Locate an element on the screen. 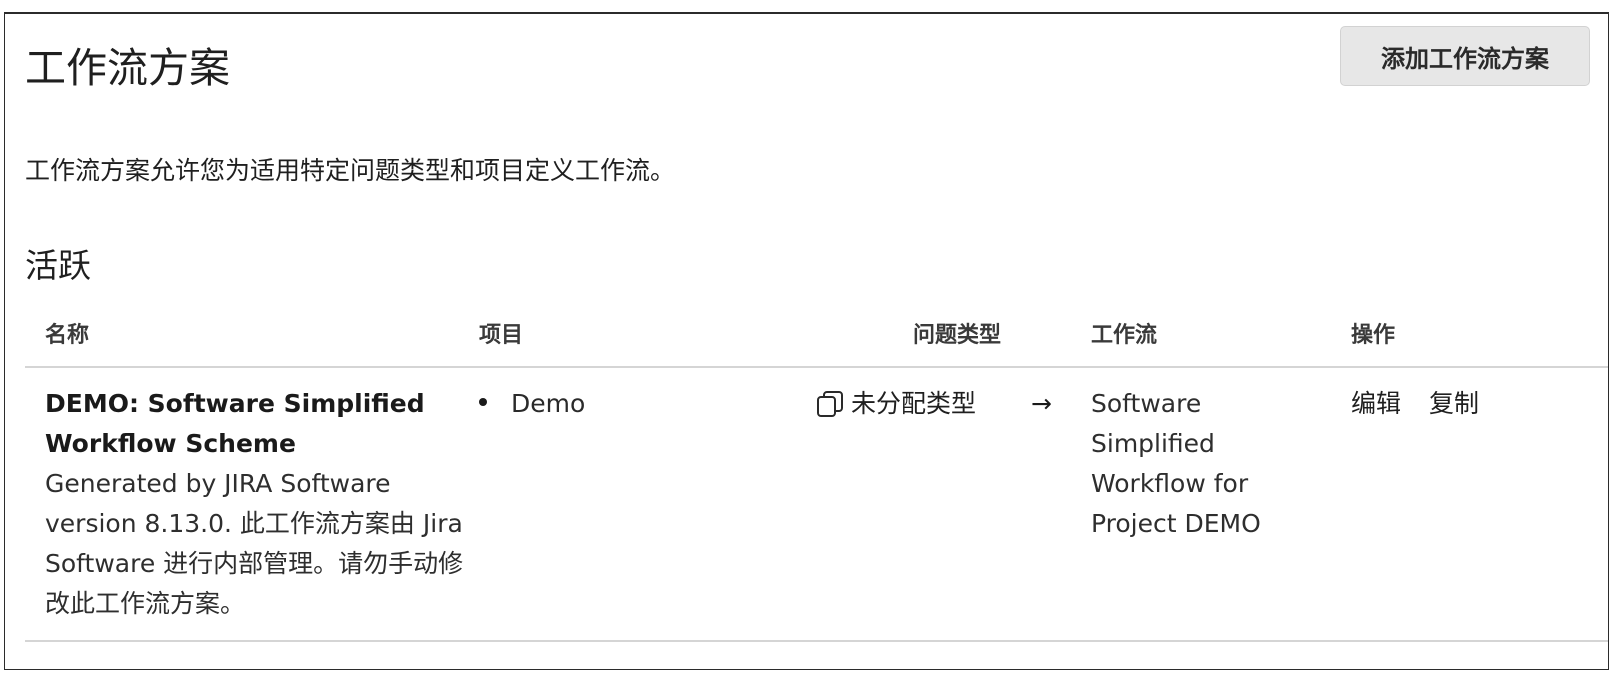 Image resolution: width=1613 pixels, height=674 pixels. arrow-icon: → is located at coordinates (1041, 403).